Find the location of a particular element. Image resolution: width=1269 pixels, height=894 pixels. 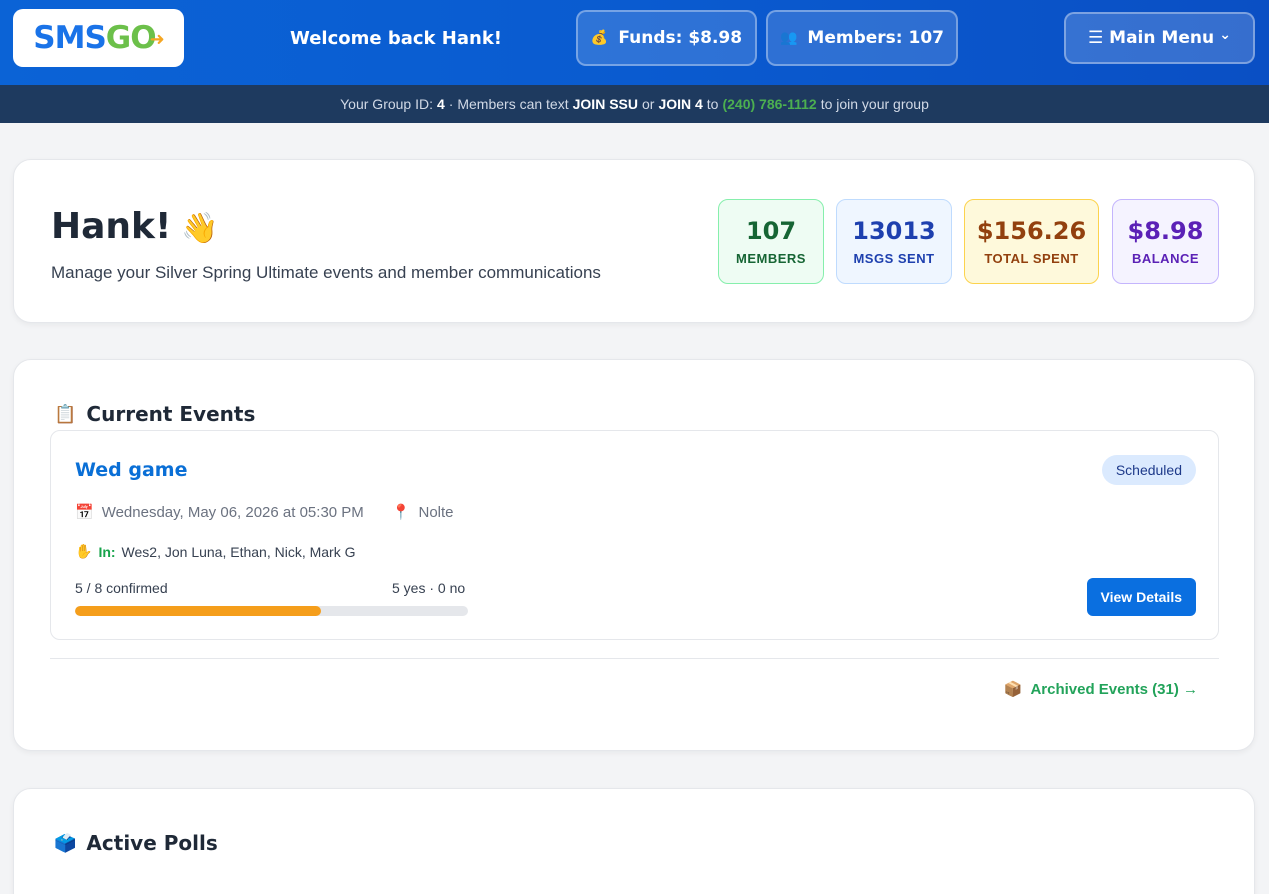

divider is located at coordinates (634, 658).